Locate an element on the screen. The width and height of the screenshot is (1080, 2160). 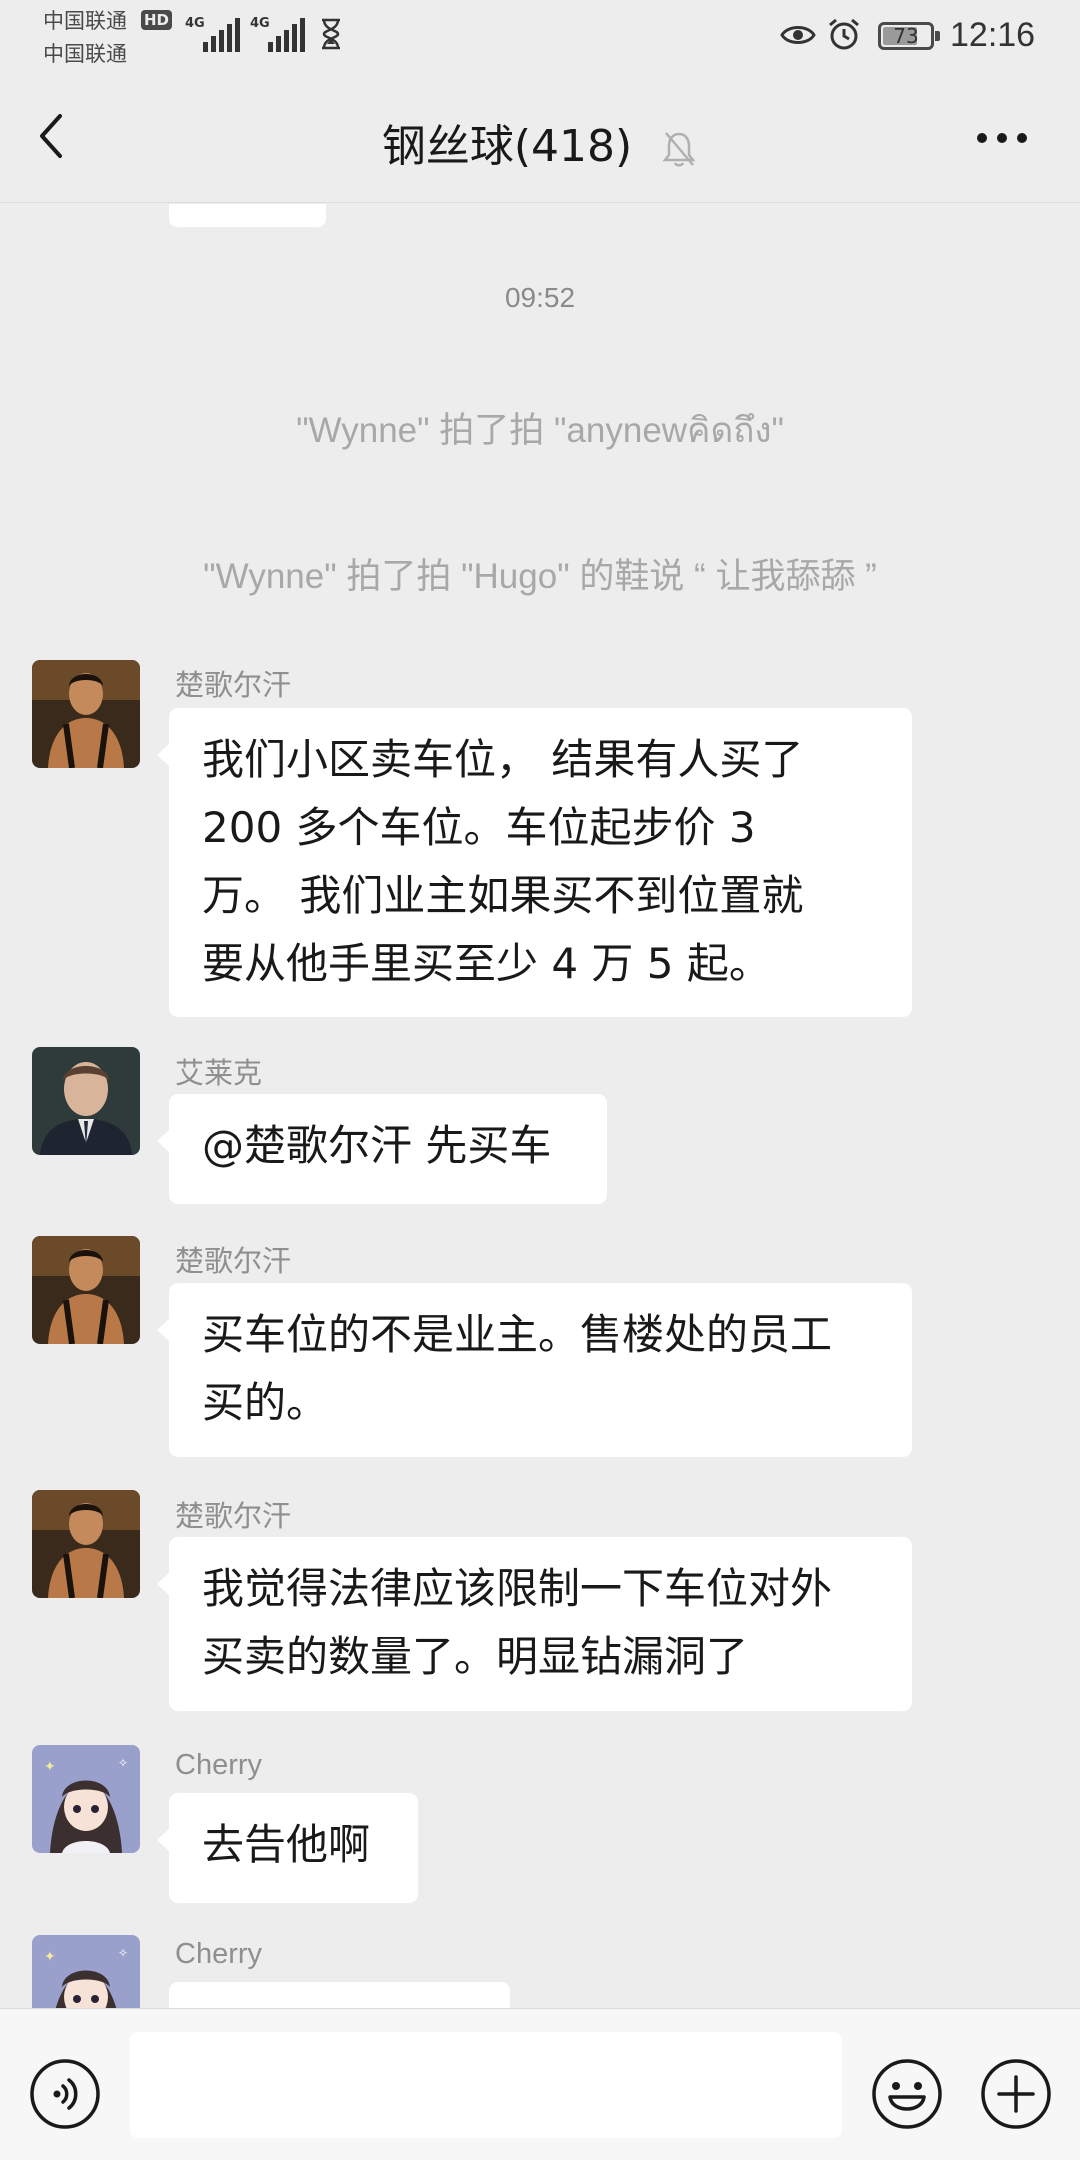
voice-icon is located at coordinates (65, 2094).